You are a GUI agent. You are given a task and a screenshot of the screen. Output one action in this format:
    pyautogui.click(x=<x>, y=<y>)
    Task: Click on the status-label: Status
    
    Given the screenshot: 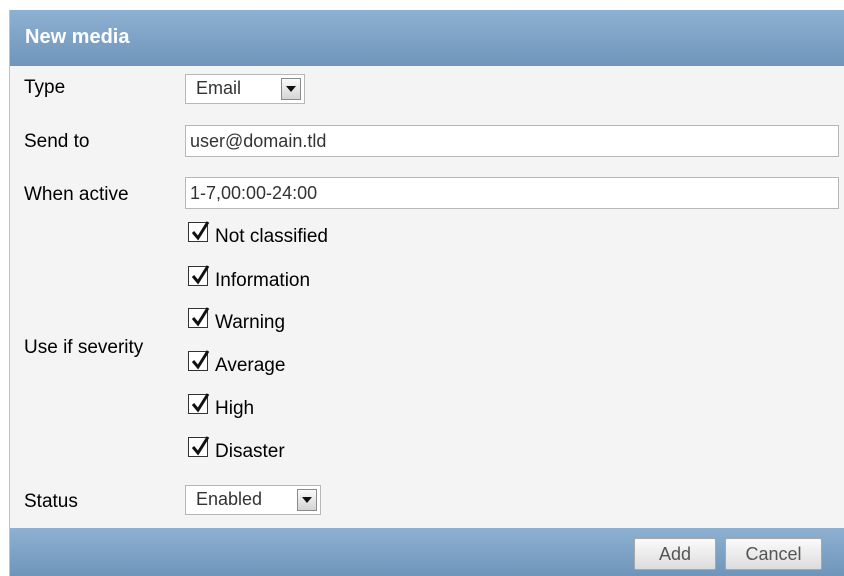 What is the action you would take?
    pyautogui.click(x=51, y=501)
    